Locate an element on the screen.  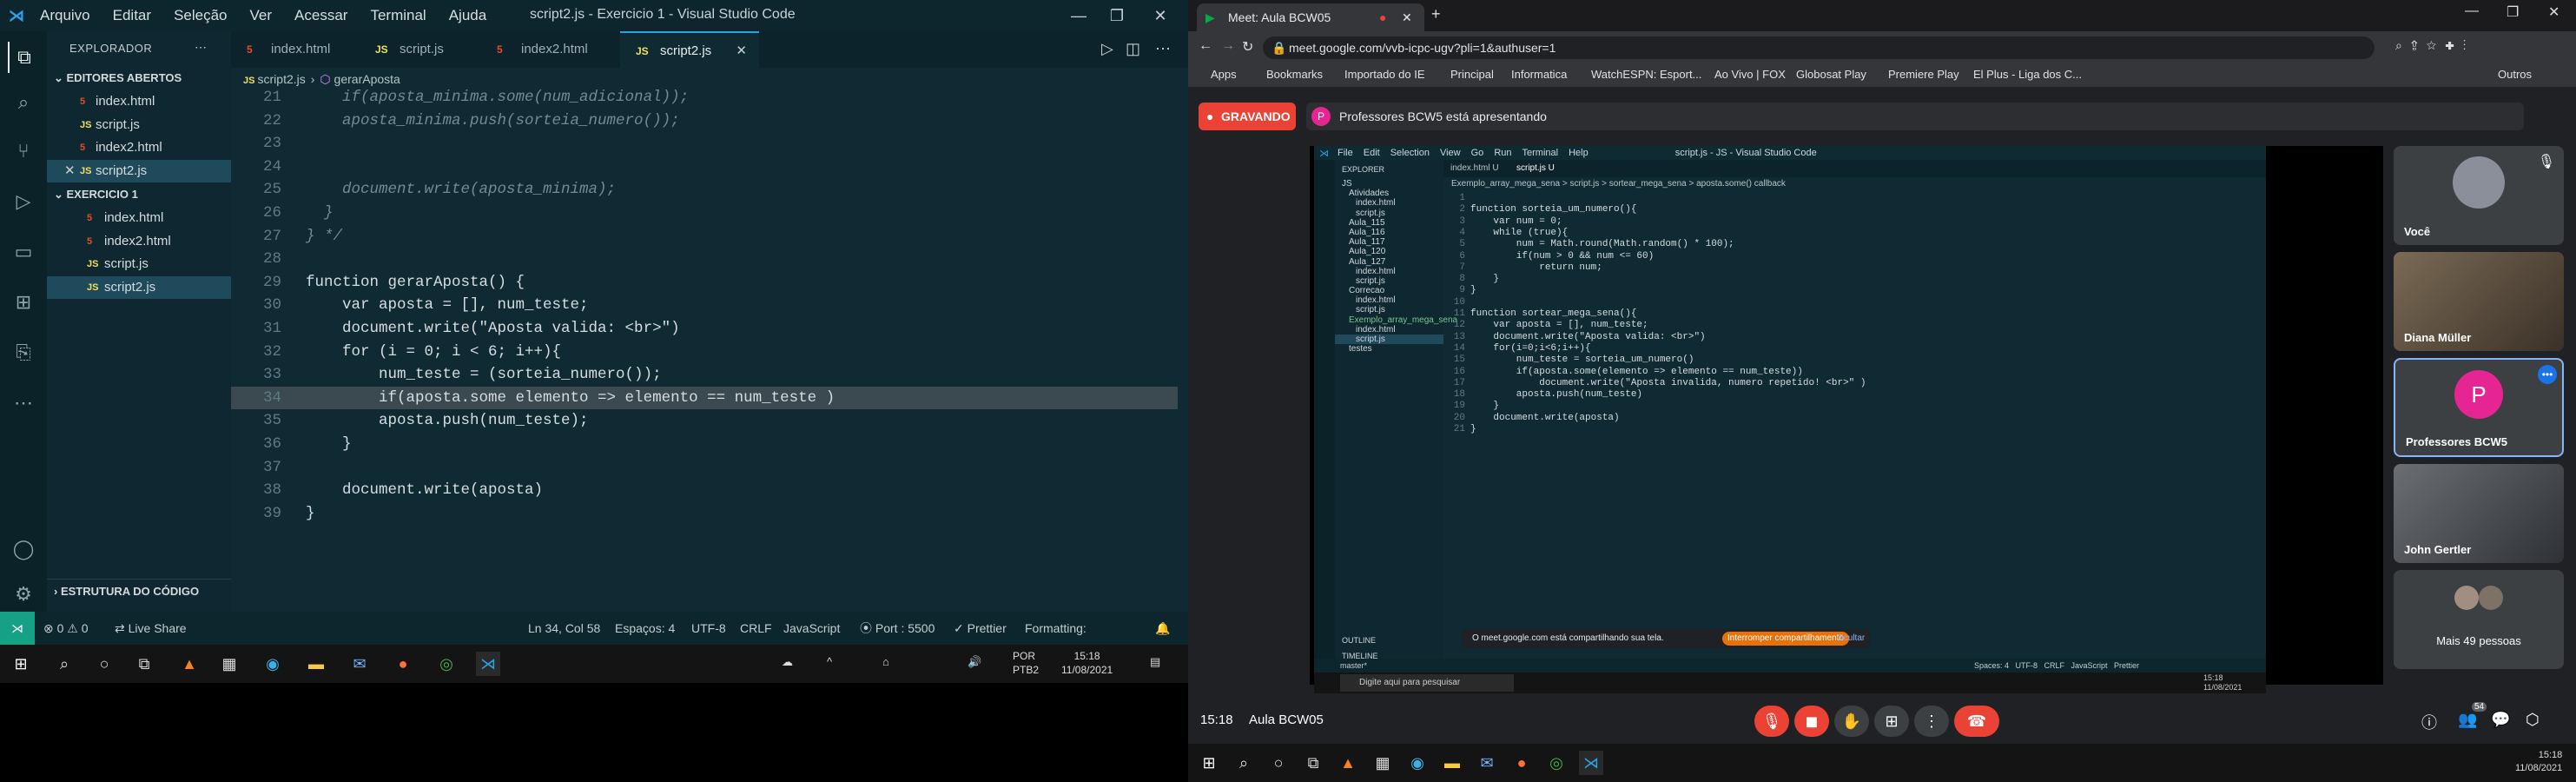
run-icon: ▷ is located at coordinates (1107, 49).